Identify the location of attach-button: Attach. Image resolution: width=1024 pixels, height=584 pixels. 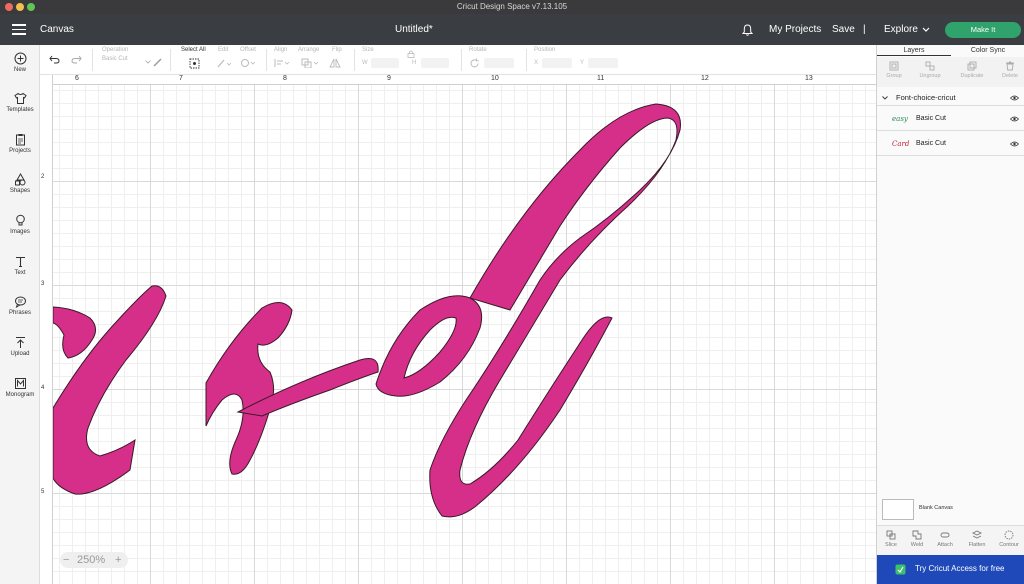
(945, 539).